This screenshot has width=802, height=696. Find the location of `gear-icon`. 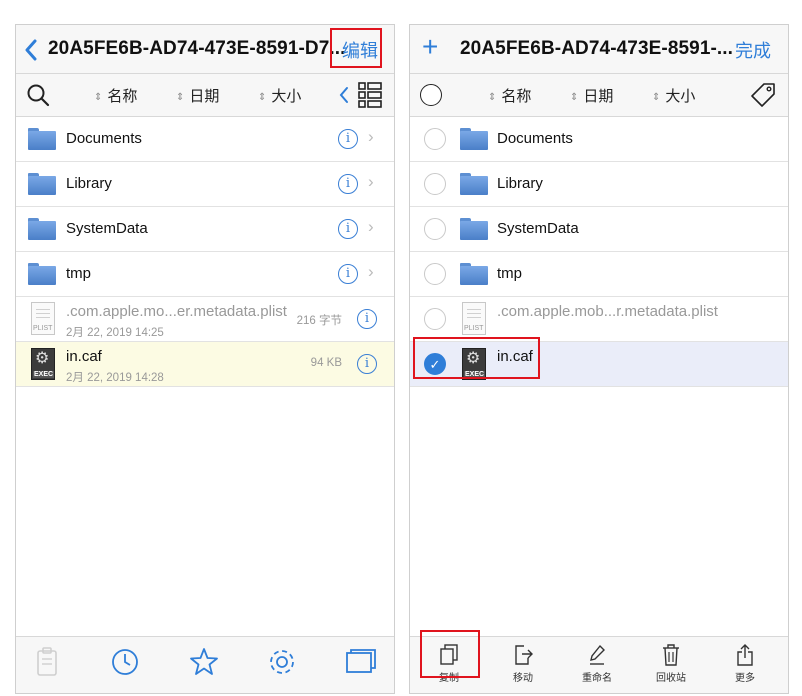

gear-icon is located at coordinates (282, 662).